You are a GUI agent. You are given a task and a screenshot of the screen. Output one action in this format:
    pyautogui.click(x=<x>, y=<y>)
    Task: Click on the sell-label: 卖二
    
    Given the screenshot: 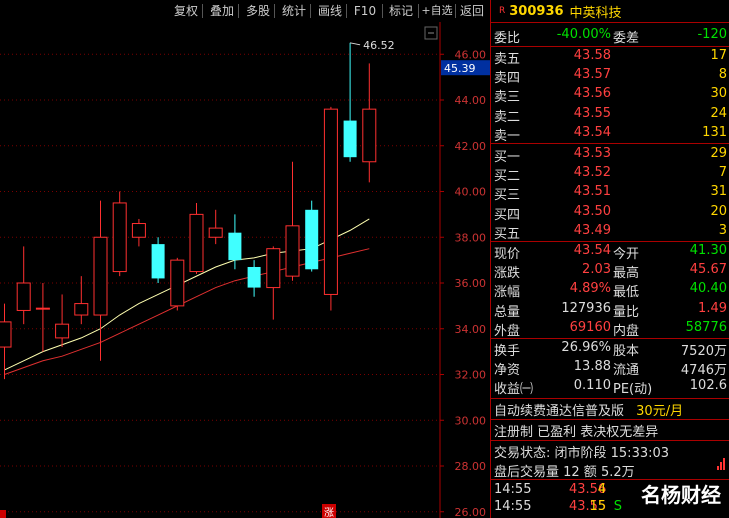 What is the action you would take?
    pyautogui.click(x=507, y=117)
    